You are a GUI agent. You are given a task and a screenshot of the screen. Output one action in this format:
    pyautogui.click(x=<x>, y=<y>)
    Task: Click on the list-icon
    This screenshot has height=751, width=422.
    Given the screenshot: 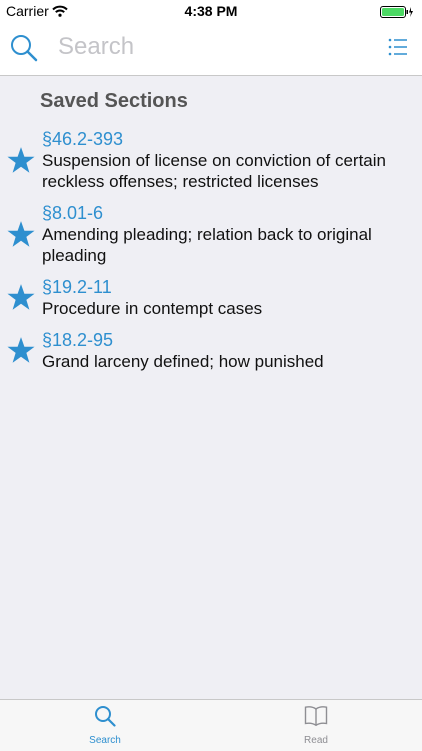 What is the action you would take?
    pyautogui.click(x=398, y=49)
    